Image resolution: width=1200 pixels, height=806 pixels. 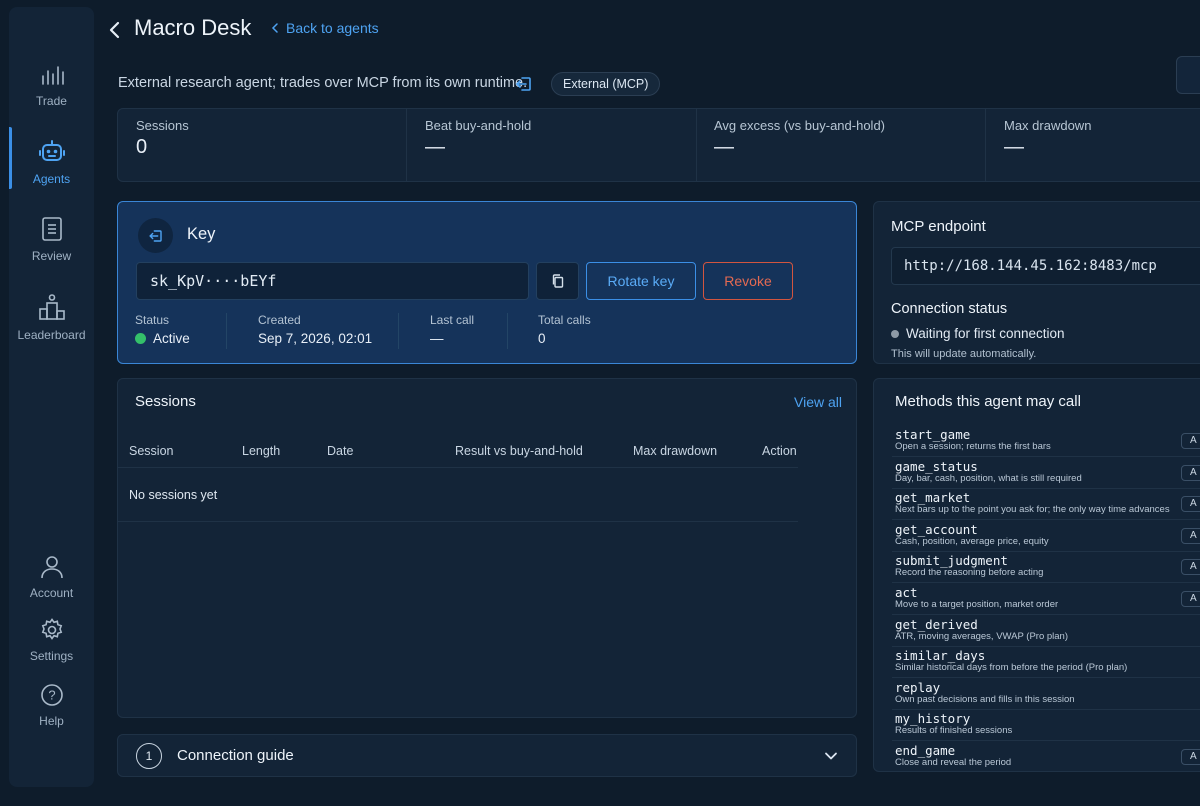 What do you see at coordinates (51, 656) in the screenshot?
I see `sidebar-item-label: Settings` at bounding box center [51, 656].